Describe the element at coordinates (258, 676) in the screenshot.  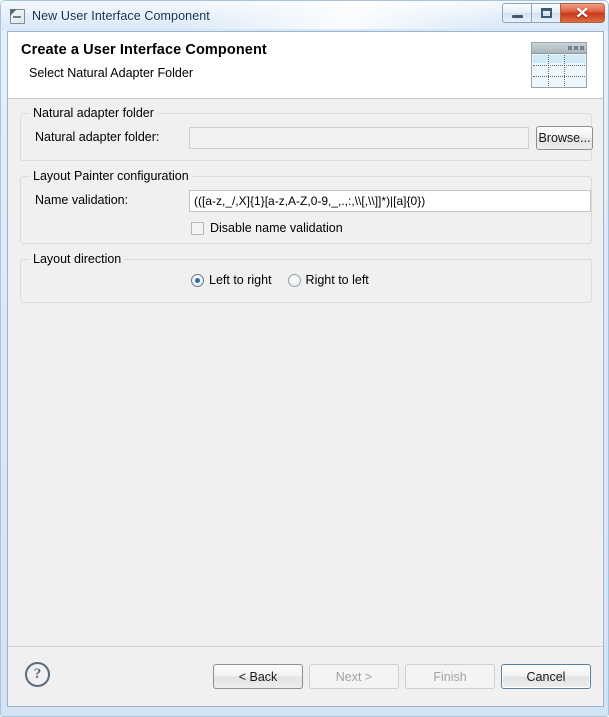
I see `back-button: < Back` at that location.